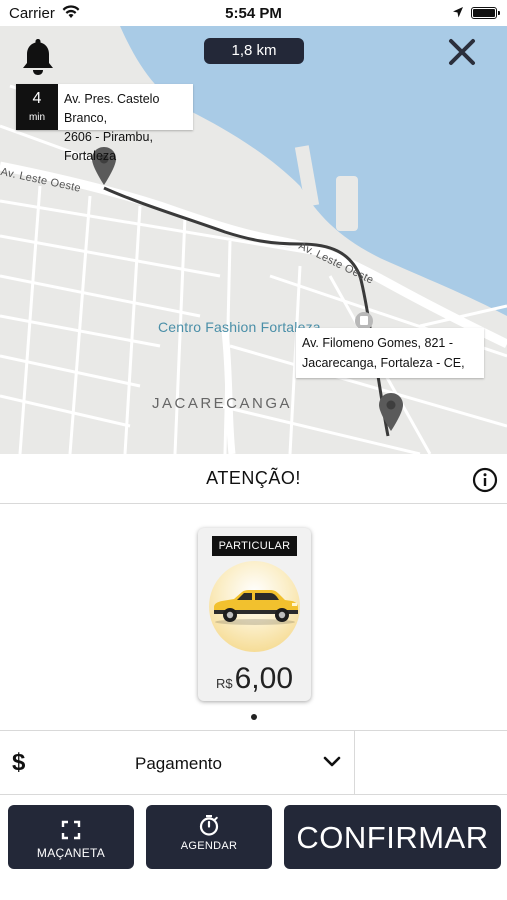  I want to click on chevron-down-icon, so click(332, 762).